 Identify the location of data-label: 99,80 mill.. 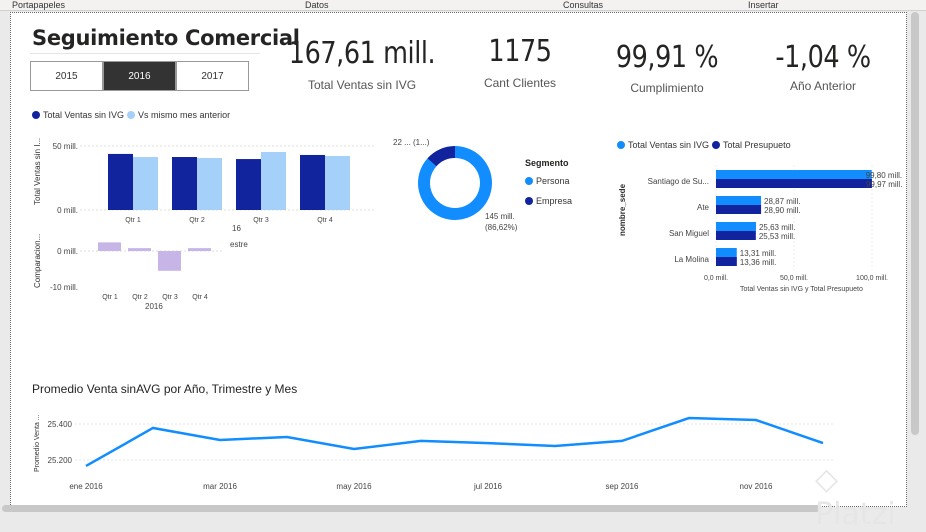
(884, 175).